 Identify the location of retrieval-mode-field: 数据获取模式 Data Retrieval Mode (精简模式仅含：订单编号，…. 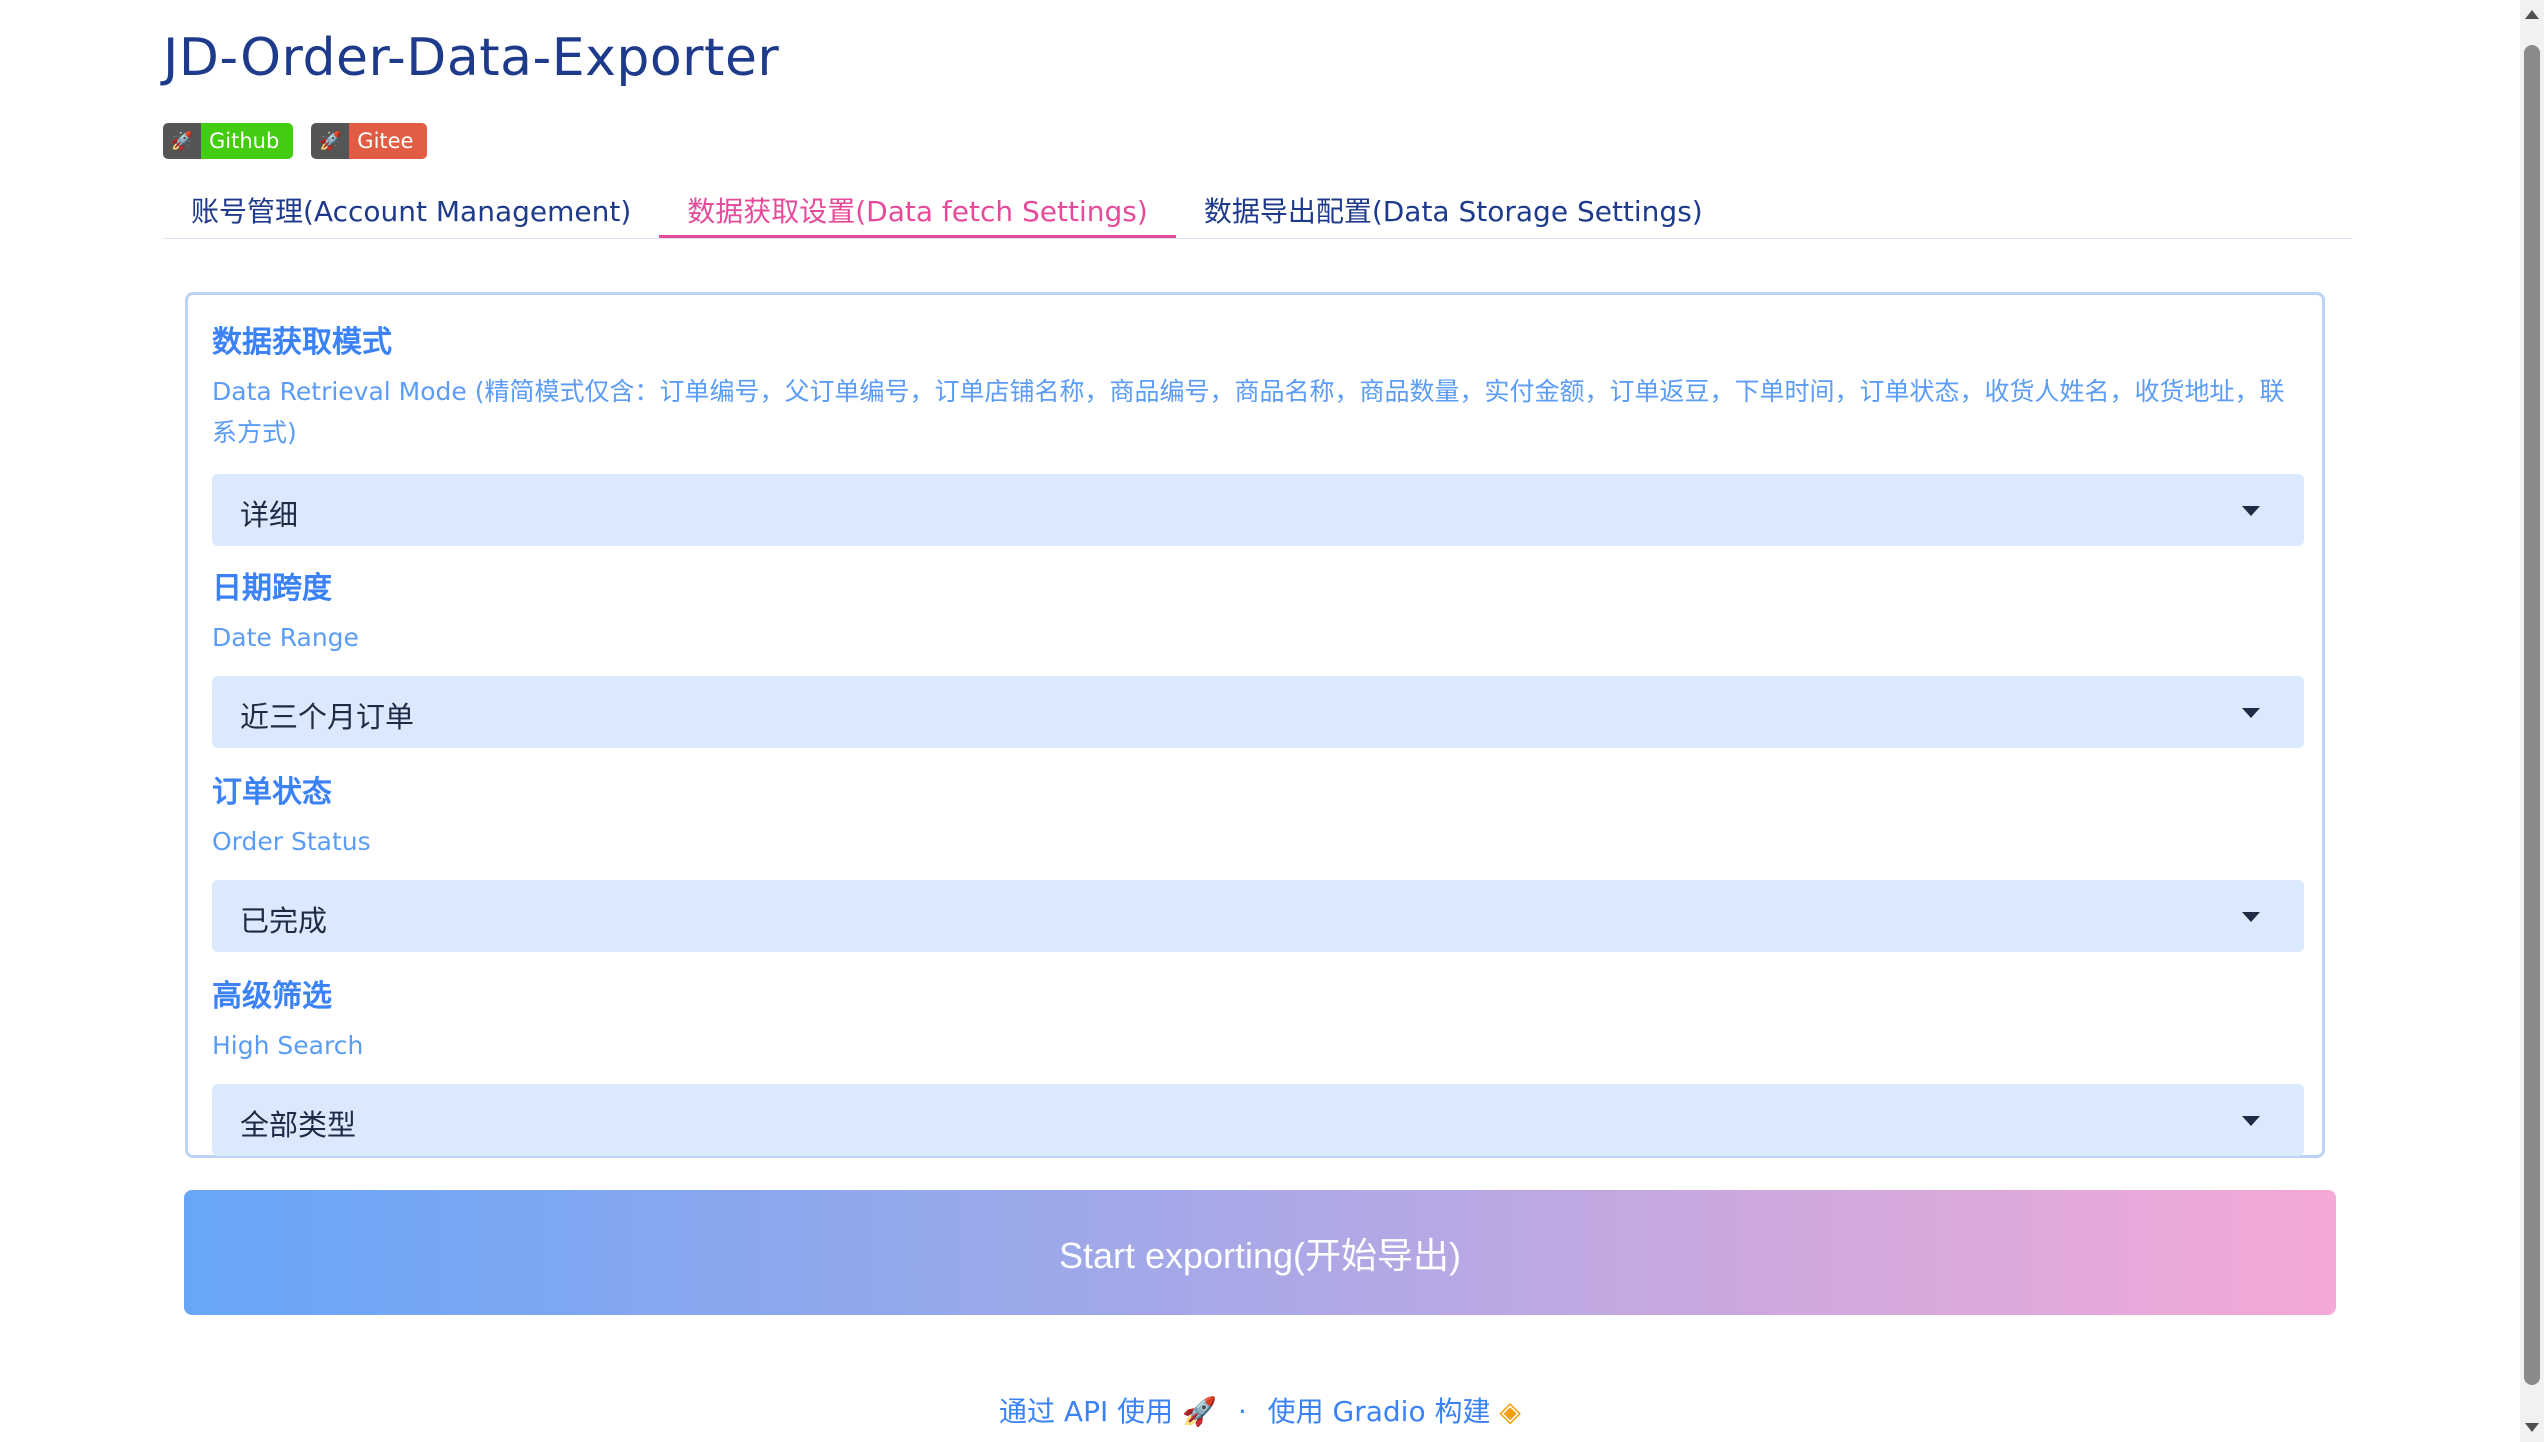
(1258, 431).